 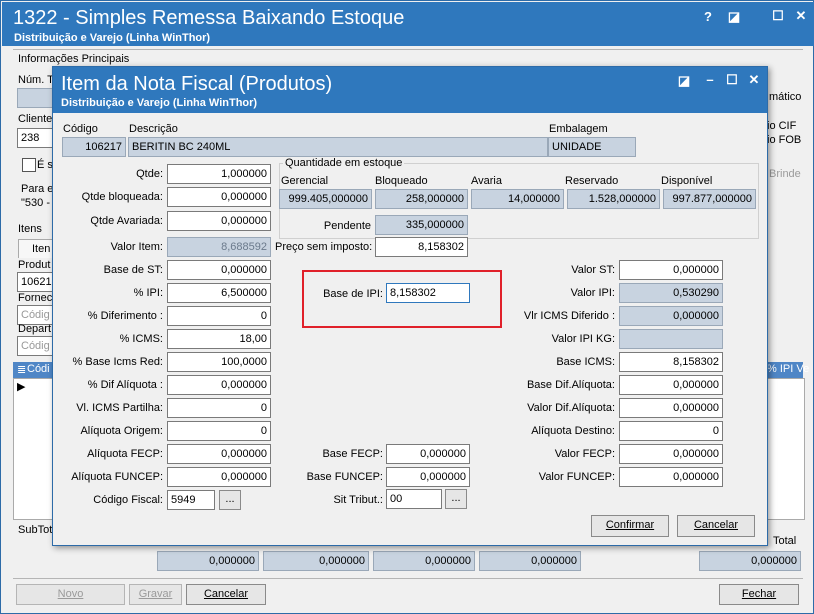 What do you see at coordinates (219, 385) in the screenshot?
I see `dif-aliquota-field: 0,000000` at bounding box center [219, 385].